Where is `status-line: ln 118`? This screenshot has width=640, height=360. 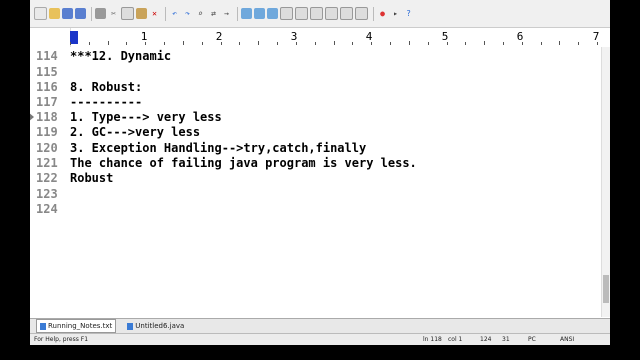
status-line: ln 118 is located at coordinates (432, 339).